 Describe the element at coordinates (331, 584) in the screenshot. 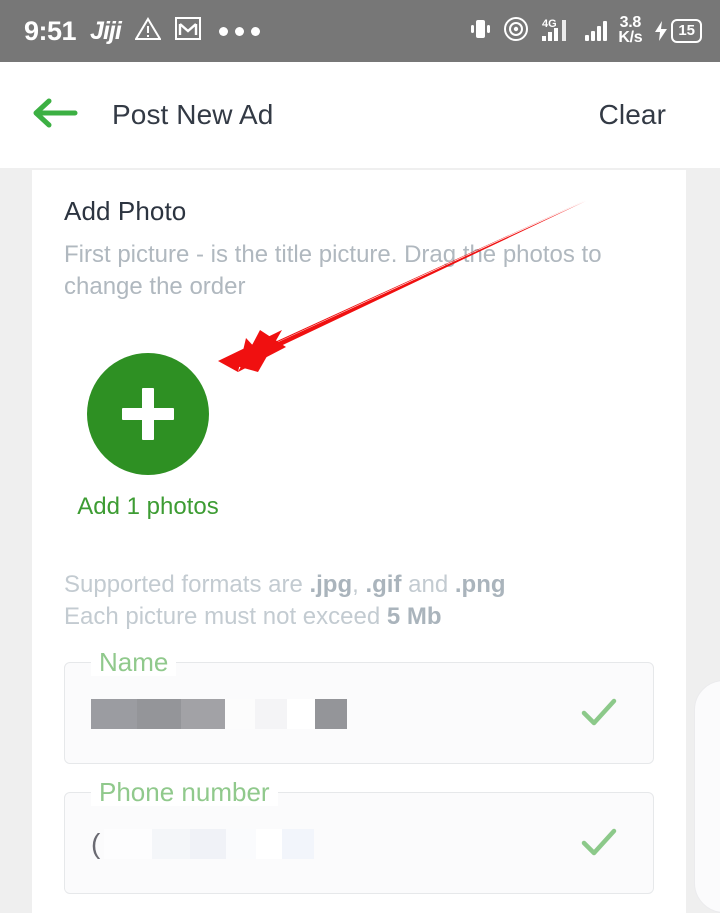

I see `format-jpg: .jpg` at that location.